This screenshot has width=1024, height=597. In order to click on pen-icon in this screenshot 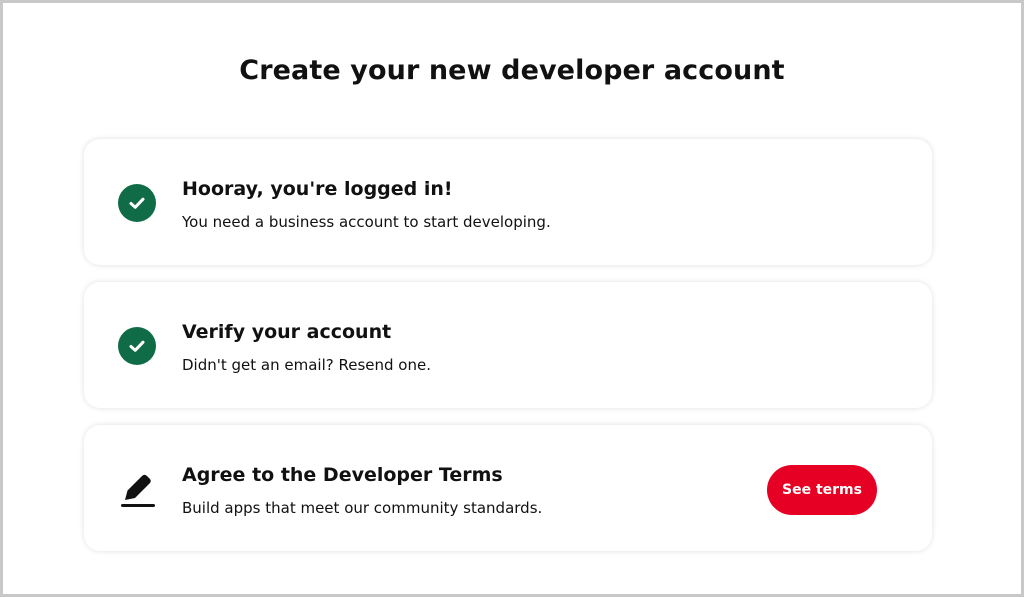, I will do `click(138, 489)`.